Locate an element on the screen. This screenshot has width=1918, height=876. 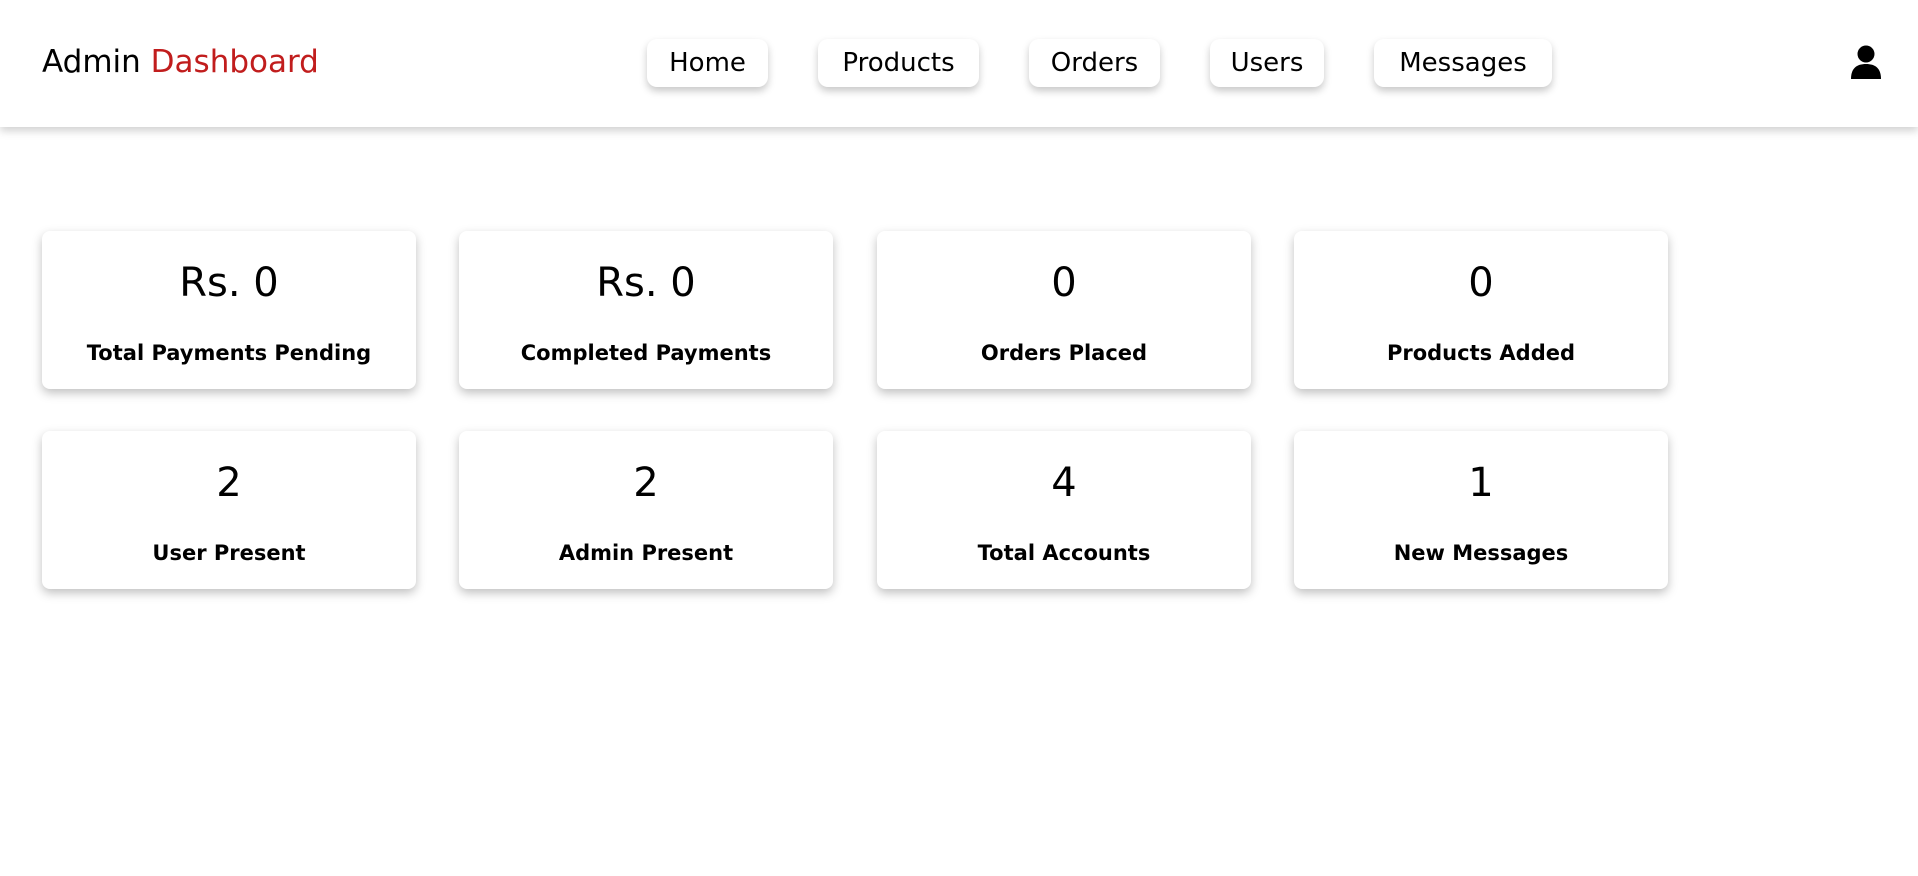
nav-orders-button: Orders is located at coordinates (1094, 63).